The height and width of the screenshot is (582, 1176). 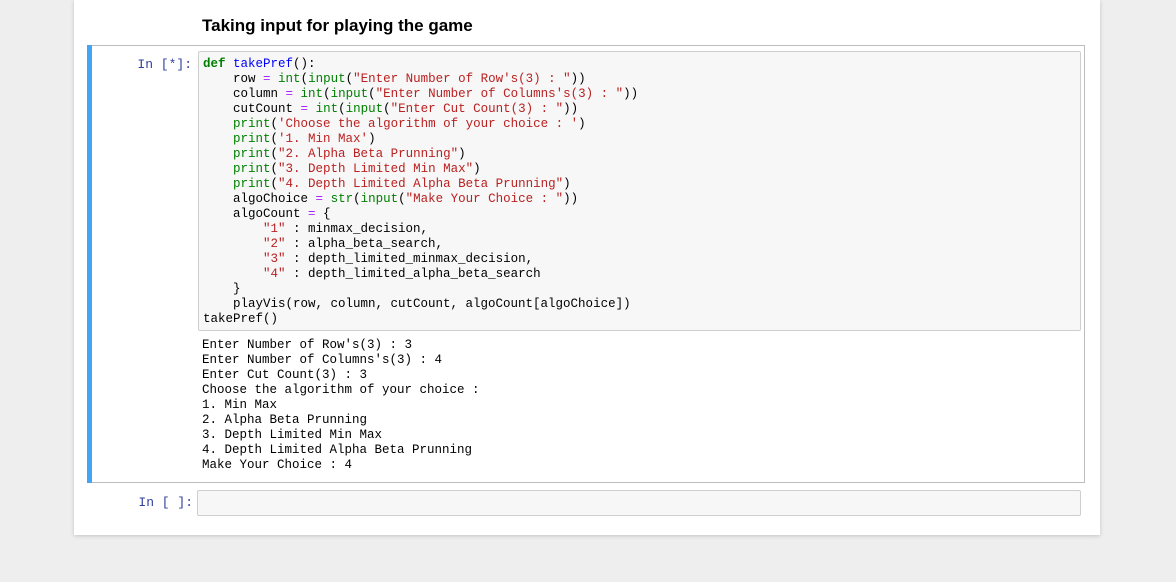 What do you see at coordinates (353, 244) in the screenshot?
I see `code-line: "2" : alpha_beta_search,` at bounding box center [353, 244].